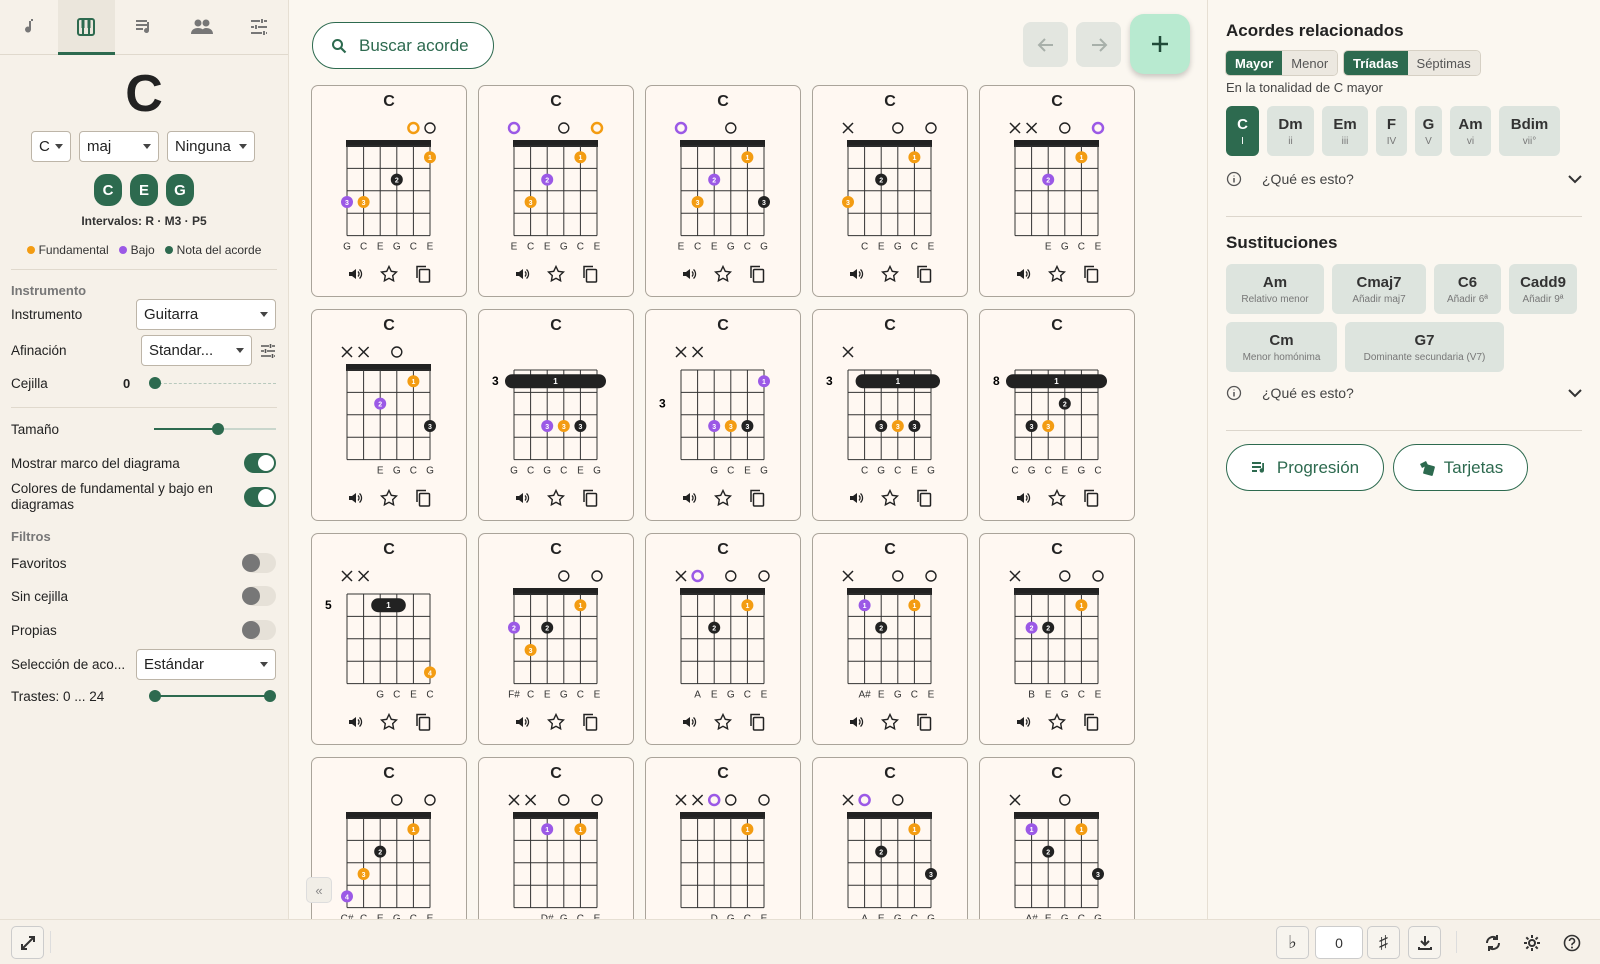 This screenshot has height=964, width=1600. I want to click on tab-progression, so click(144, 27).